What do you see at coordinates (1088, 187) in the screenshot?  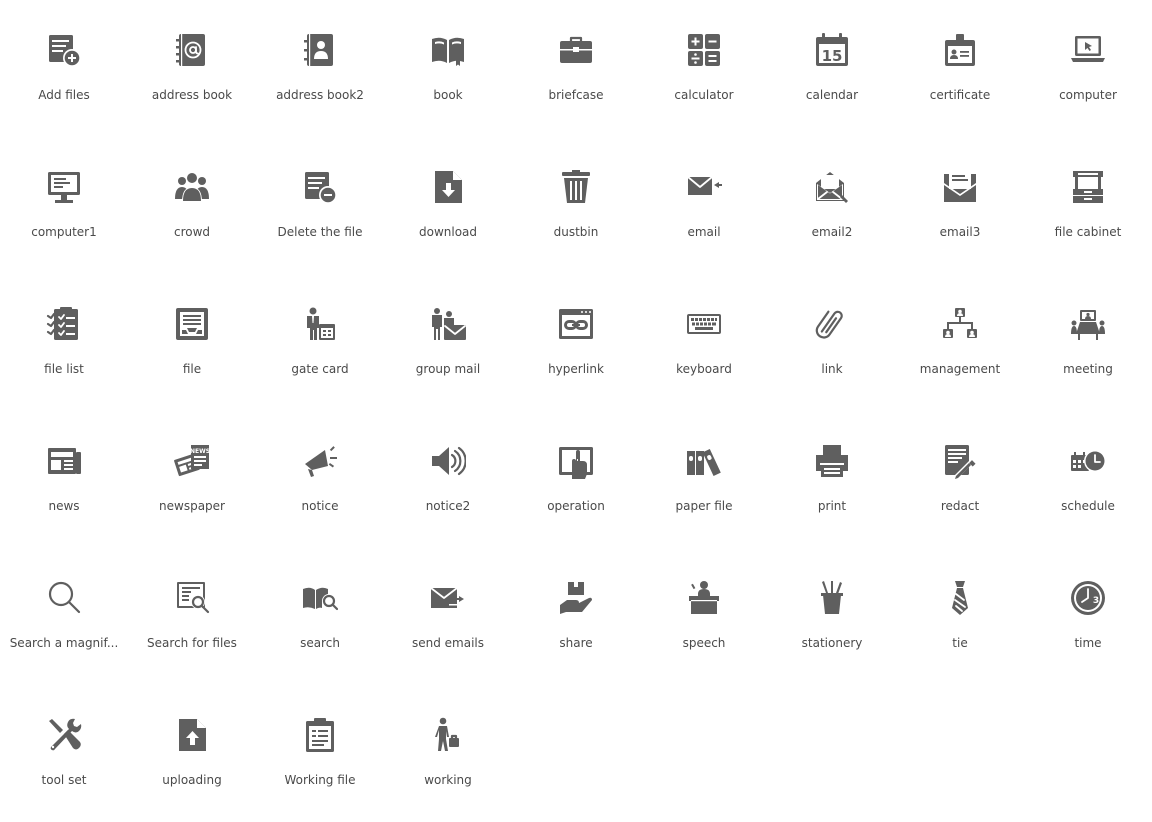 I see `file-cabinet-icon` at bounding box center [1088, 187].